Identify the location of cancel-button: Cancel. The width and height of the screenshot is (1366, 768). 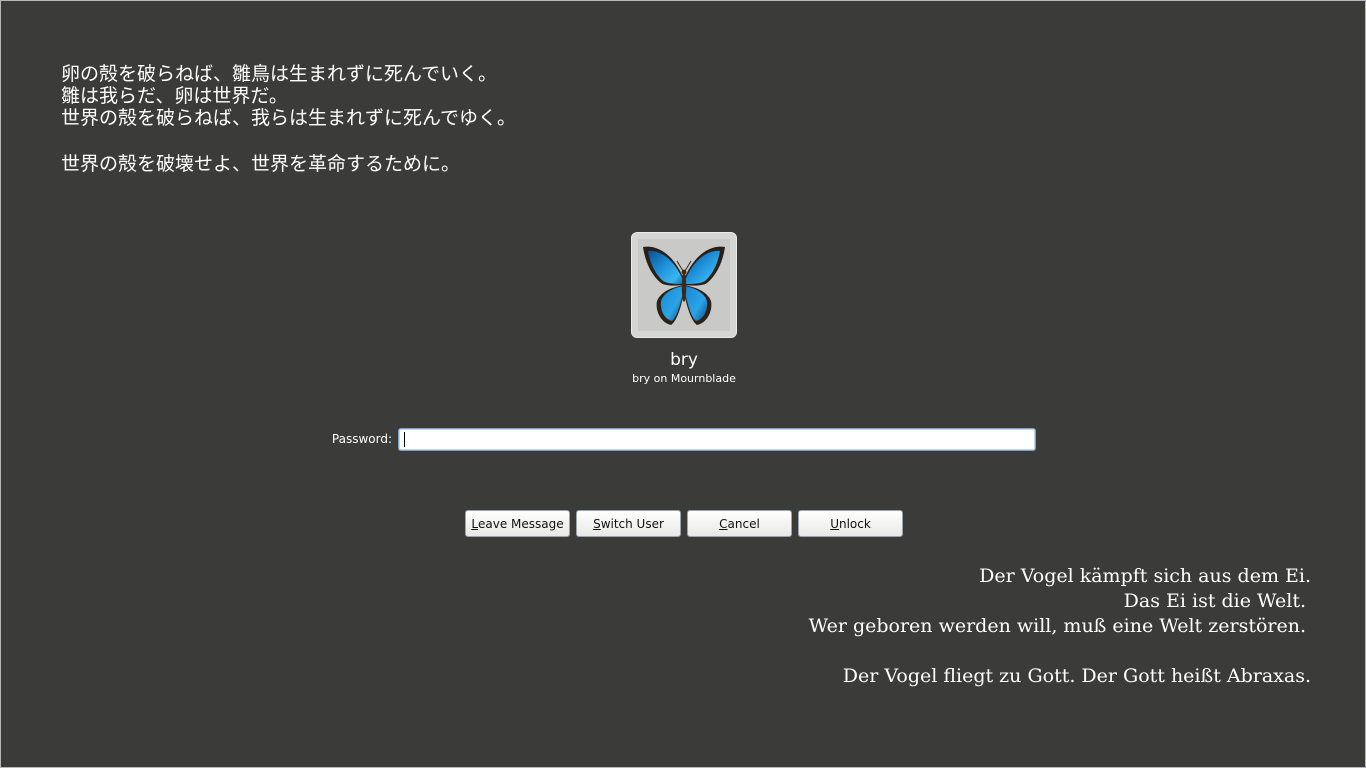
(739, 523).